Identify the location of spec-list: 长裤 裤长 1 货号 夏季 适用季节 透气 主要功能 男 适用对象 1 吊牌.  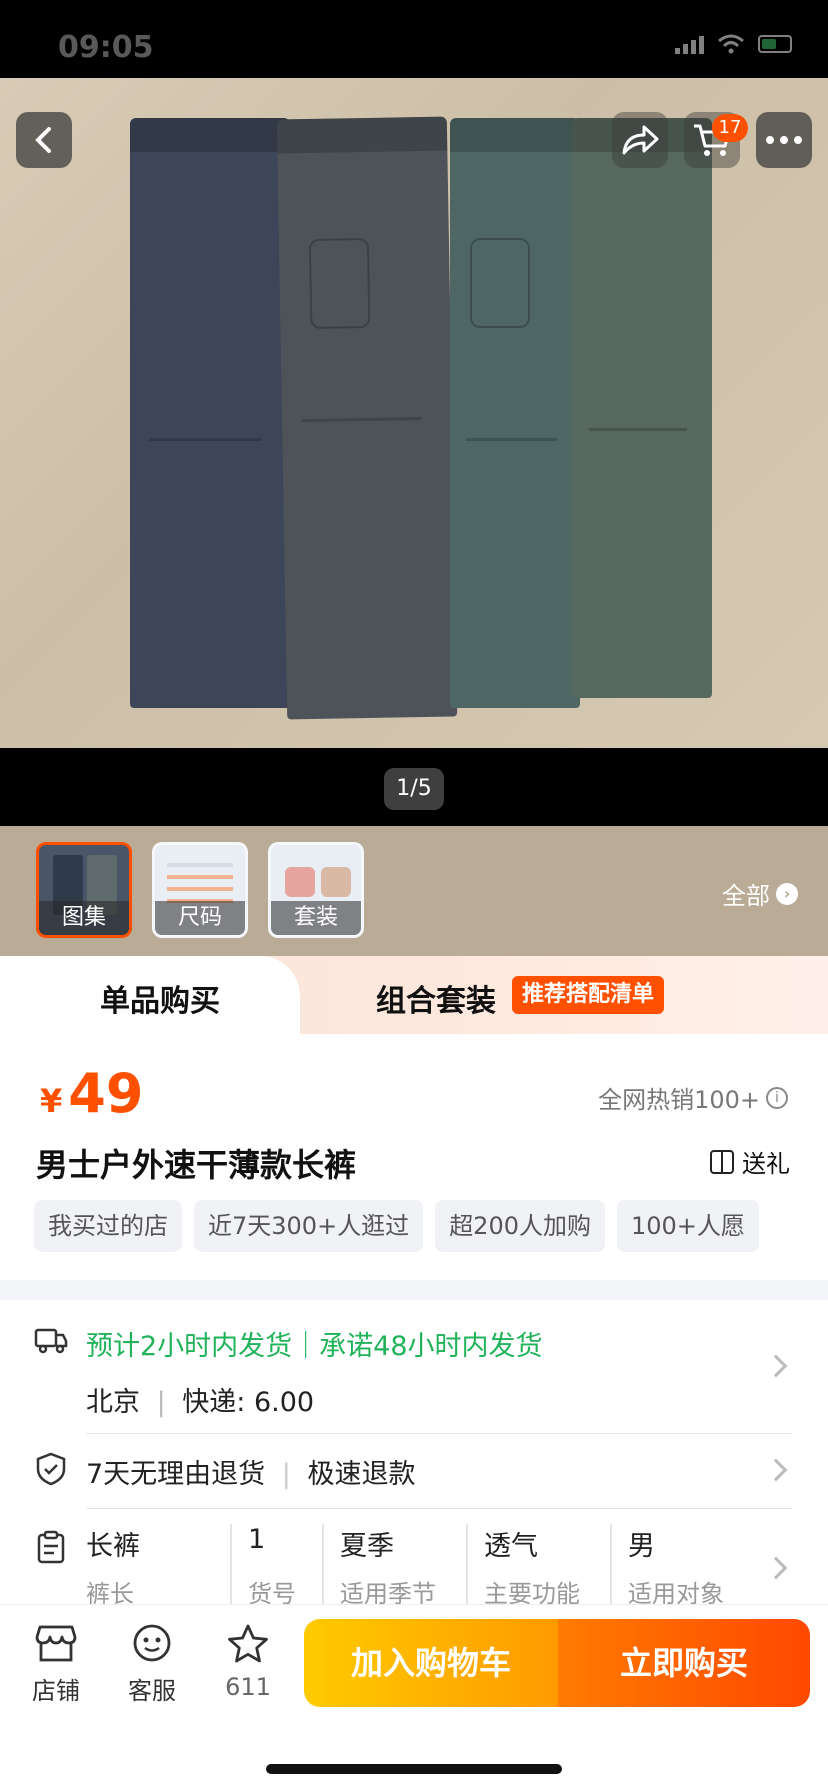
(416, 1564).